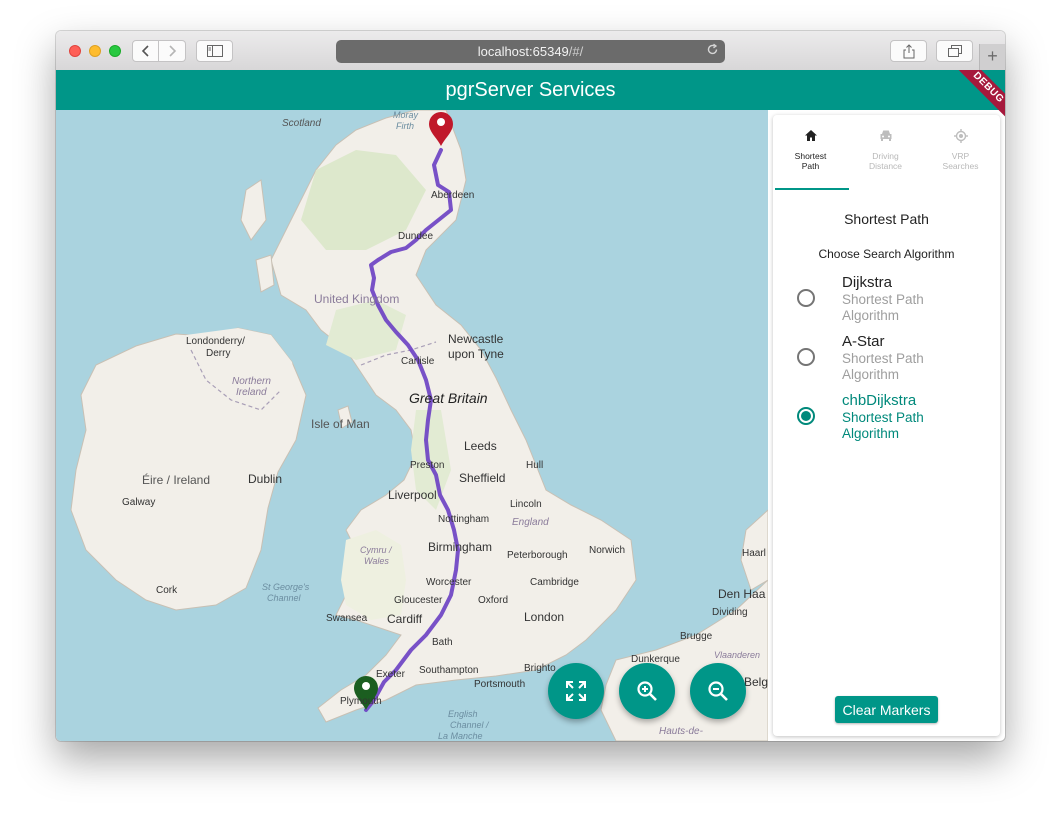 This screenshot has height=821, width=1061. Describe the element at coordinates (754, 553) in the screenshot. I see `map-label-haarlem: Haarl` at that location.